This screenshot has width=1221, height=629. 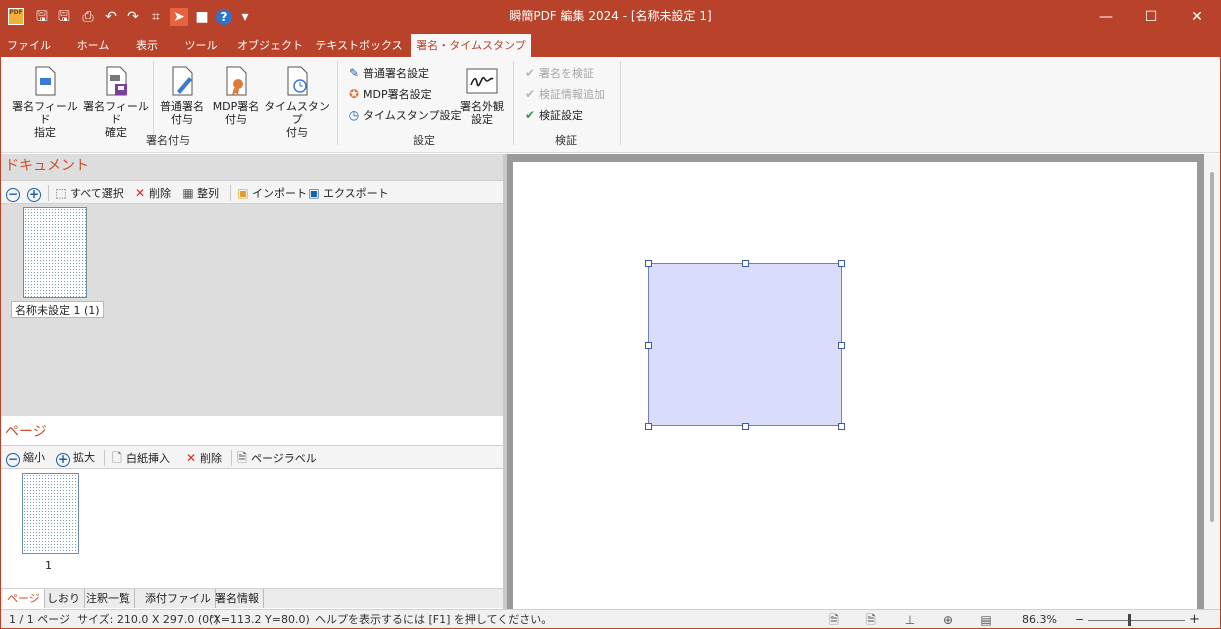 What do you see at coordinates (117, 458) in the screenshot?
I see `blank-page-icon: 🗋` at bounding box center [117, 458].